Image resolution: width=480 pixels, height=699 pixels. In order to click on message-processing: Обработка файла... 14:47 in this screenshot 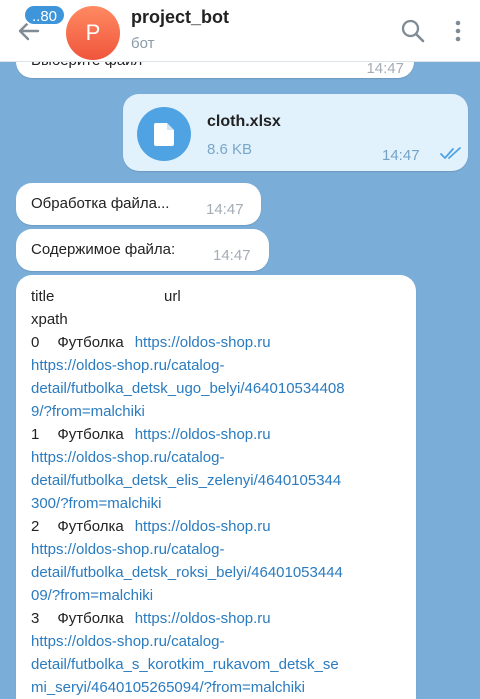, I will do `click(138, 204)`.